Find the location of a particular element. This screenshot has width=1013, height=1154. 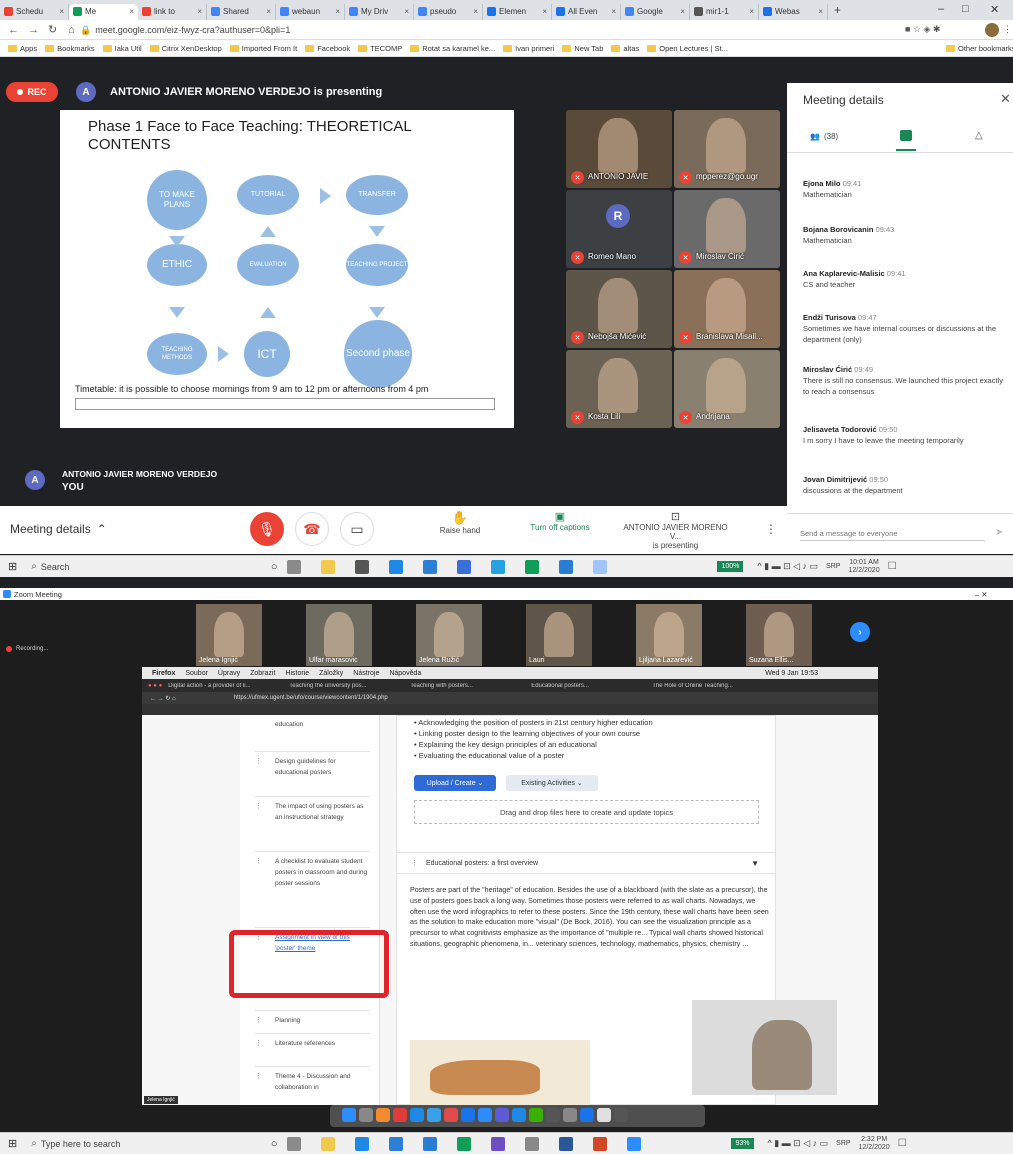

mac-menu-item: Nápověda is located at coordinates (405, 673).